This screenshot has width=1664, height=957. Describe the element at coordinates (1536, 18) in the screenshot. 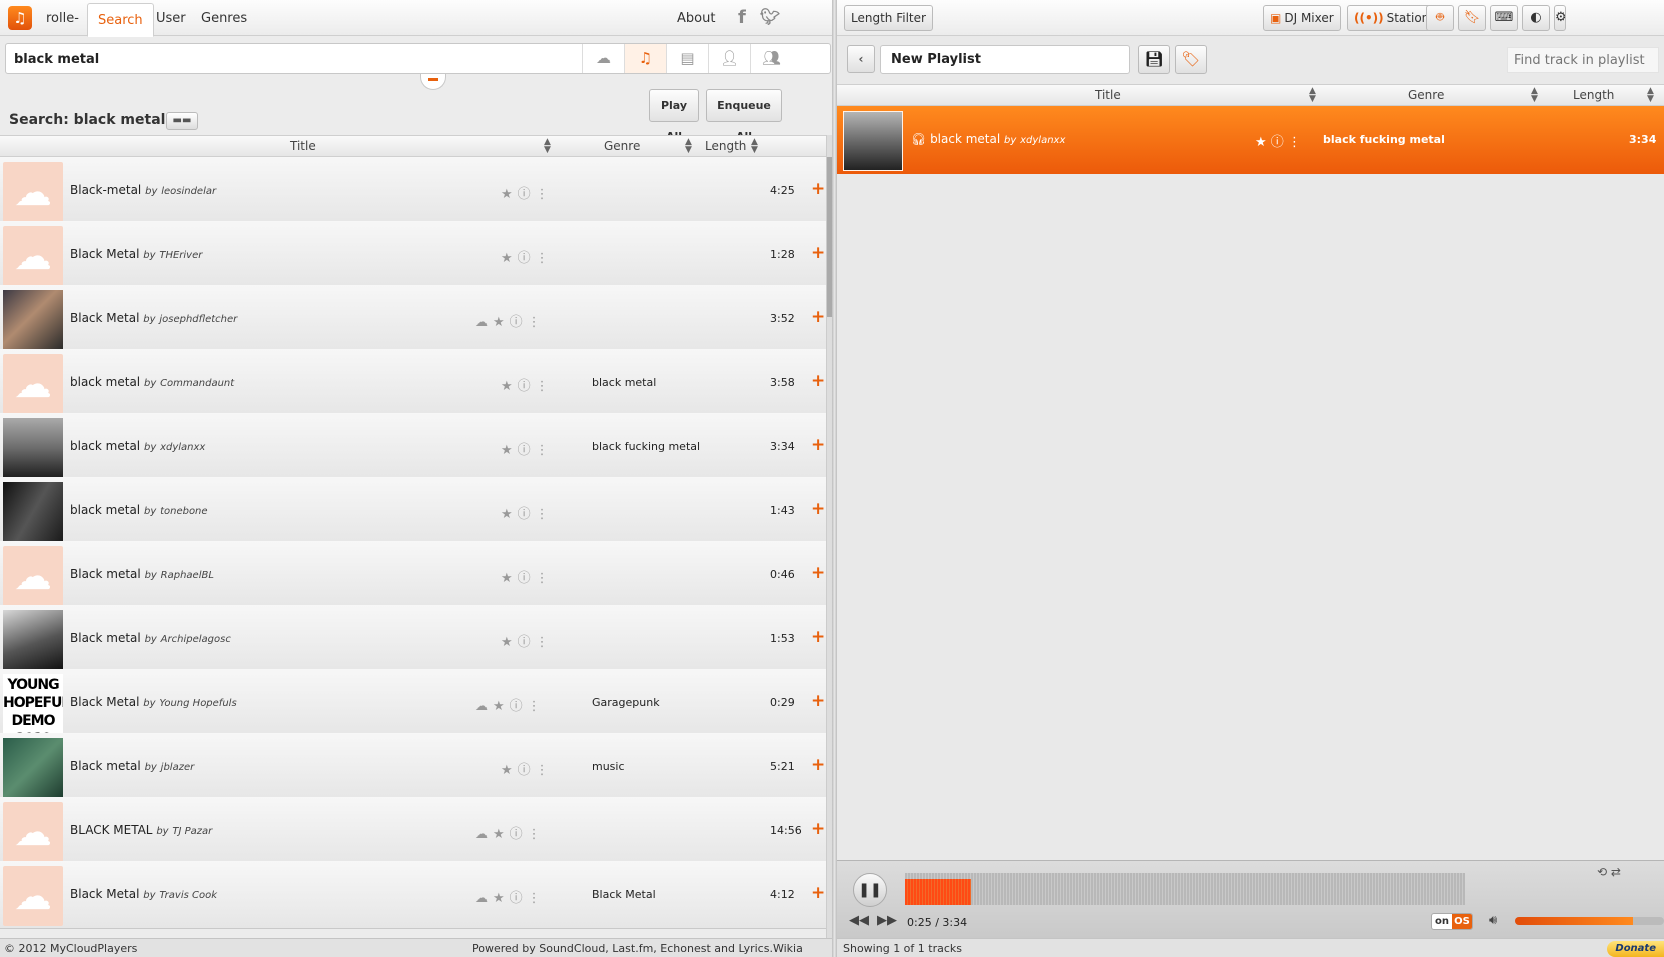

I see `theme-toggle-icon: ◐` at that location.